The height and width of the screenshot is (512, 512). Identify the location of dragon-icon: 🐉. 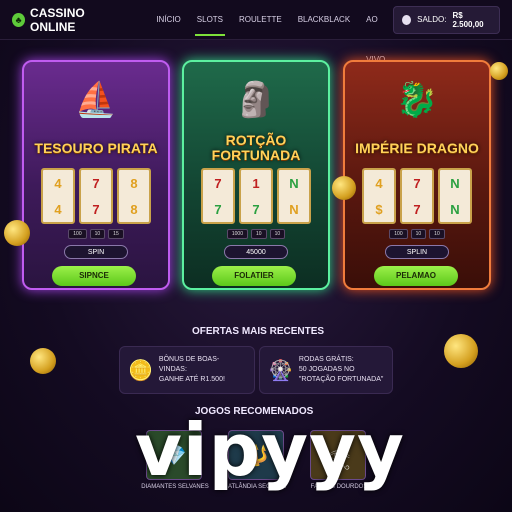
(417, 100).